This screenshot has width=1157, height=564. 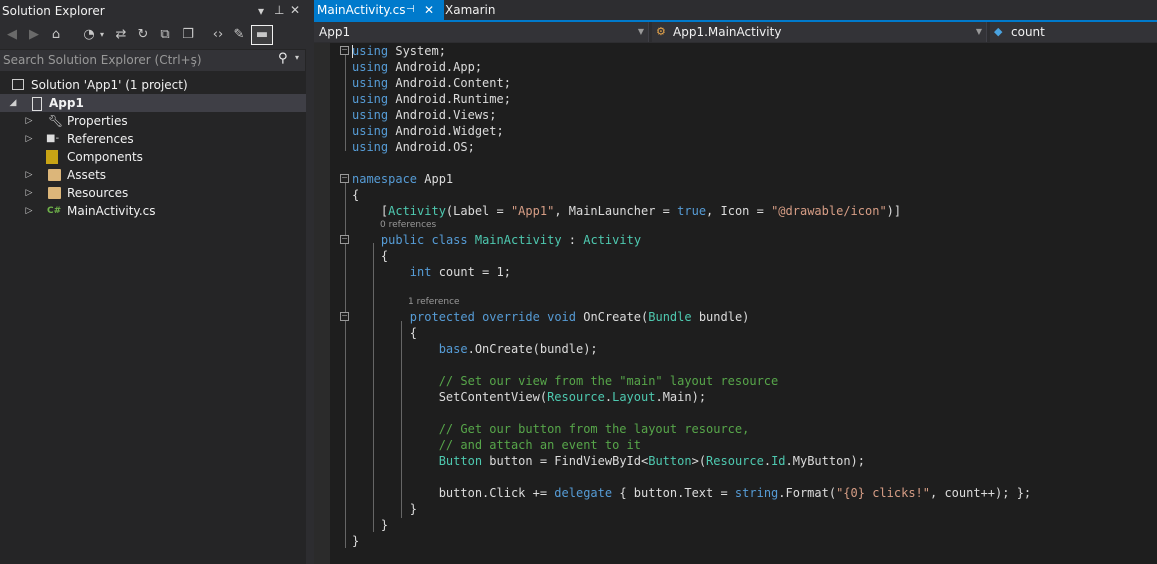 I want to click on tree-item-label: Resources, so click(x=98, y=193).